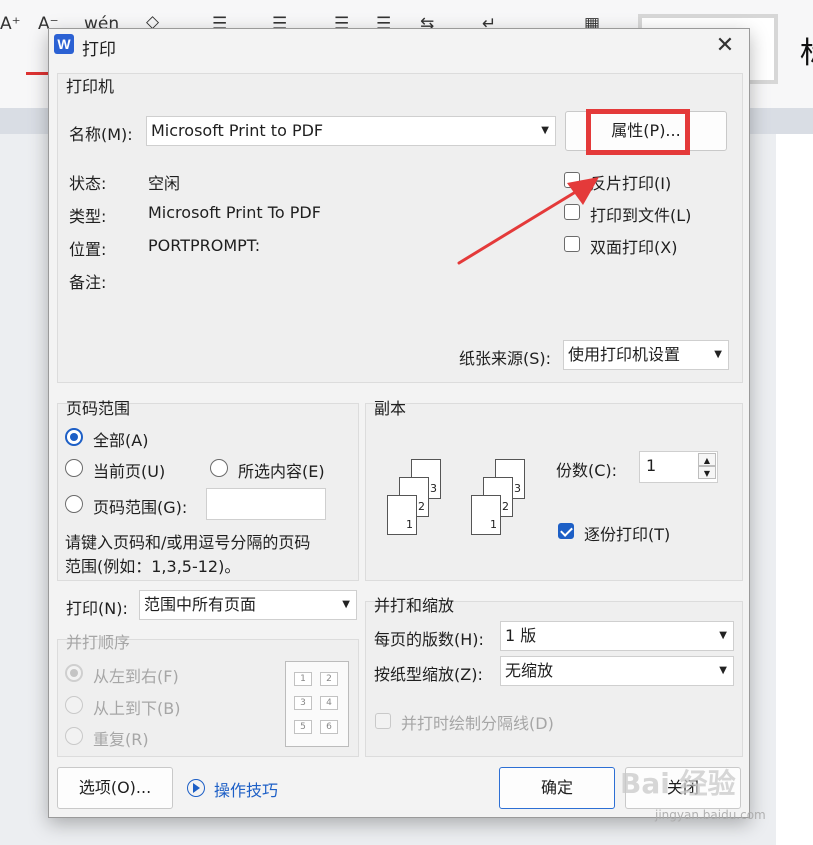 This screenshot has width=813, height=845. I want to click on type-value: Microsoft Print To PDF, so click(234, 212).